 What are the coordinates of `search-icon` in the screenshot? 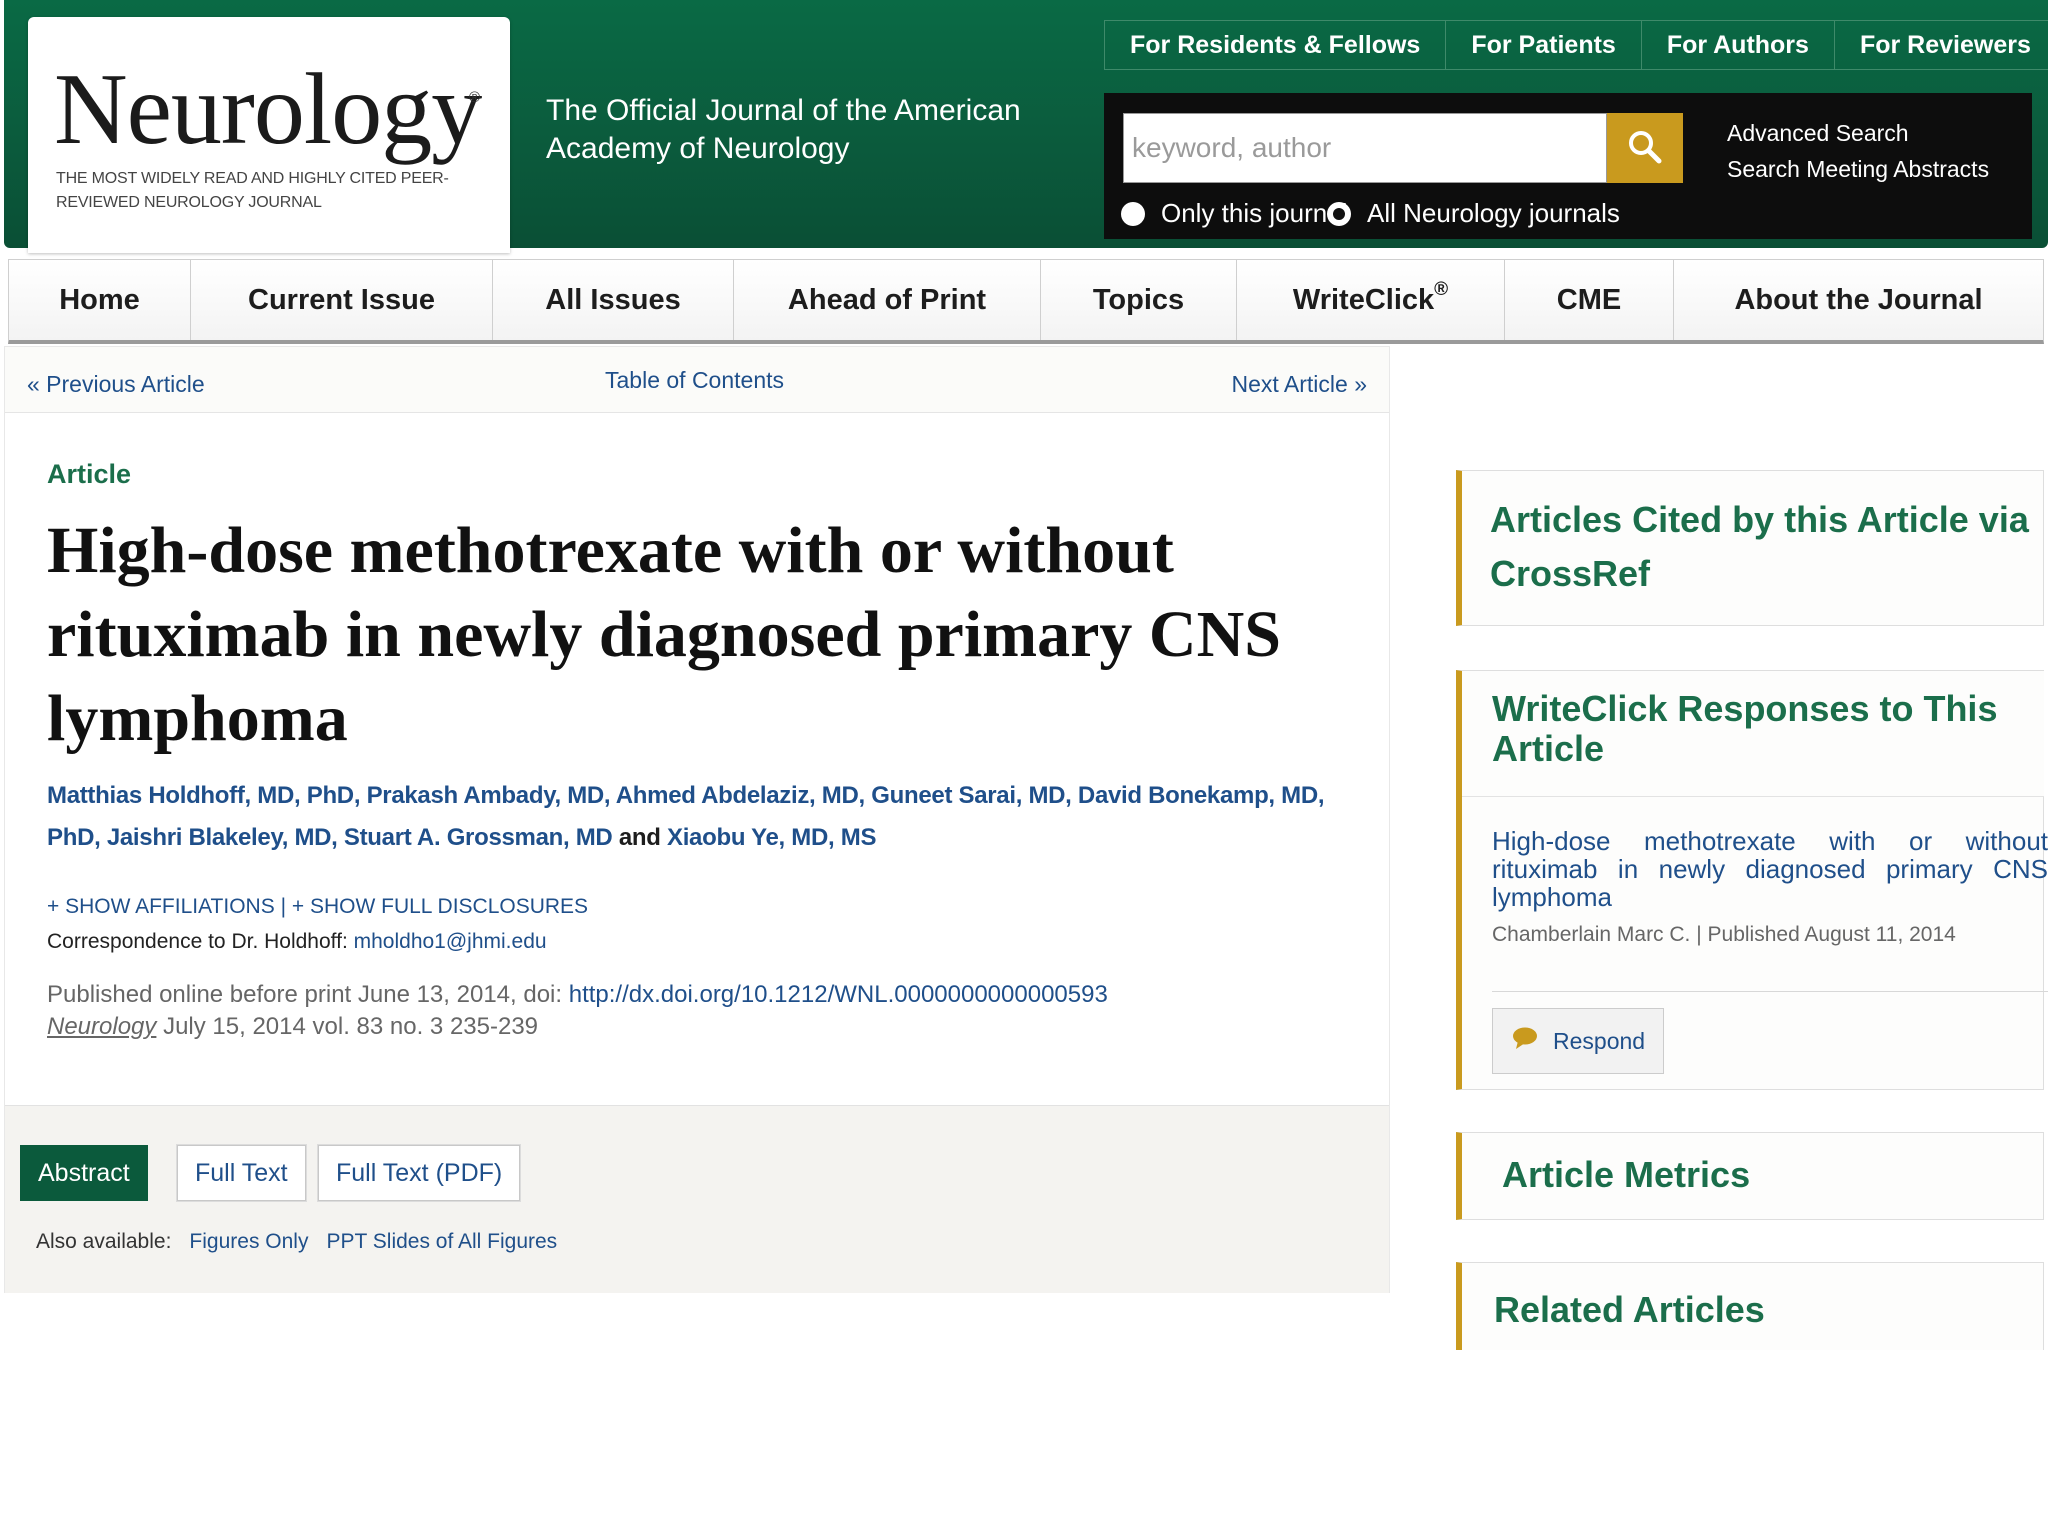 It's located at (1645, 148).